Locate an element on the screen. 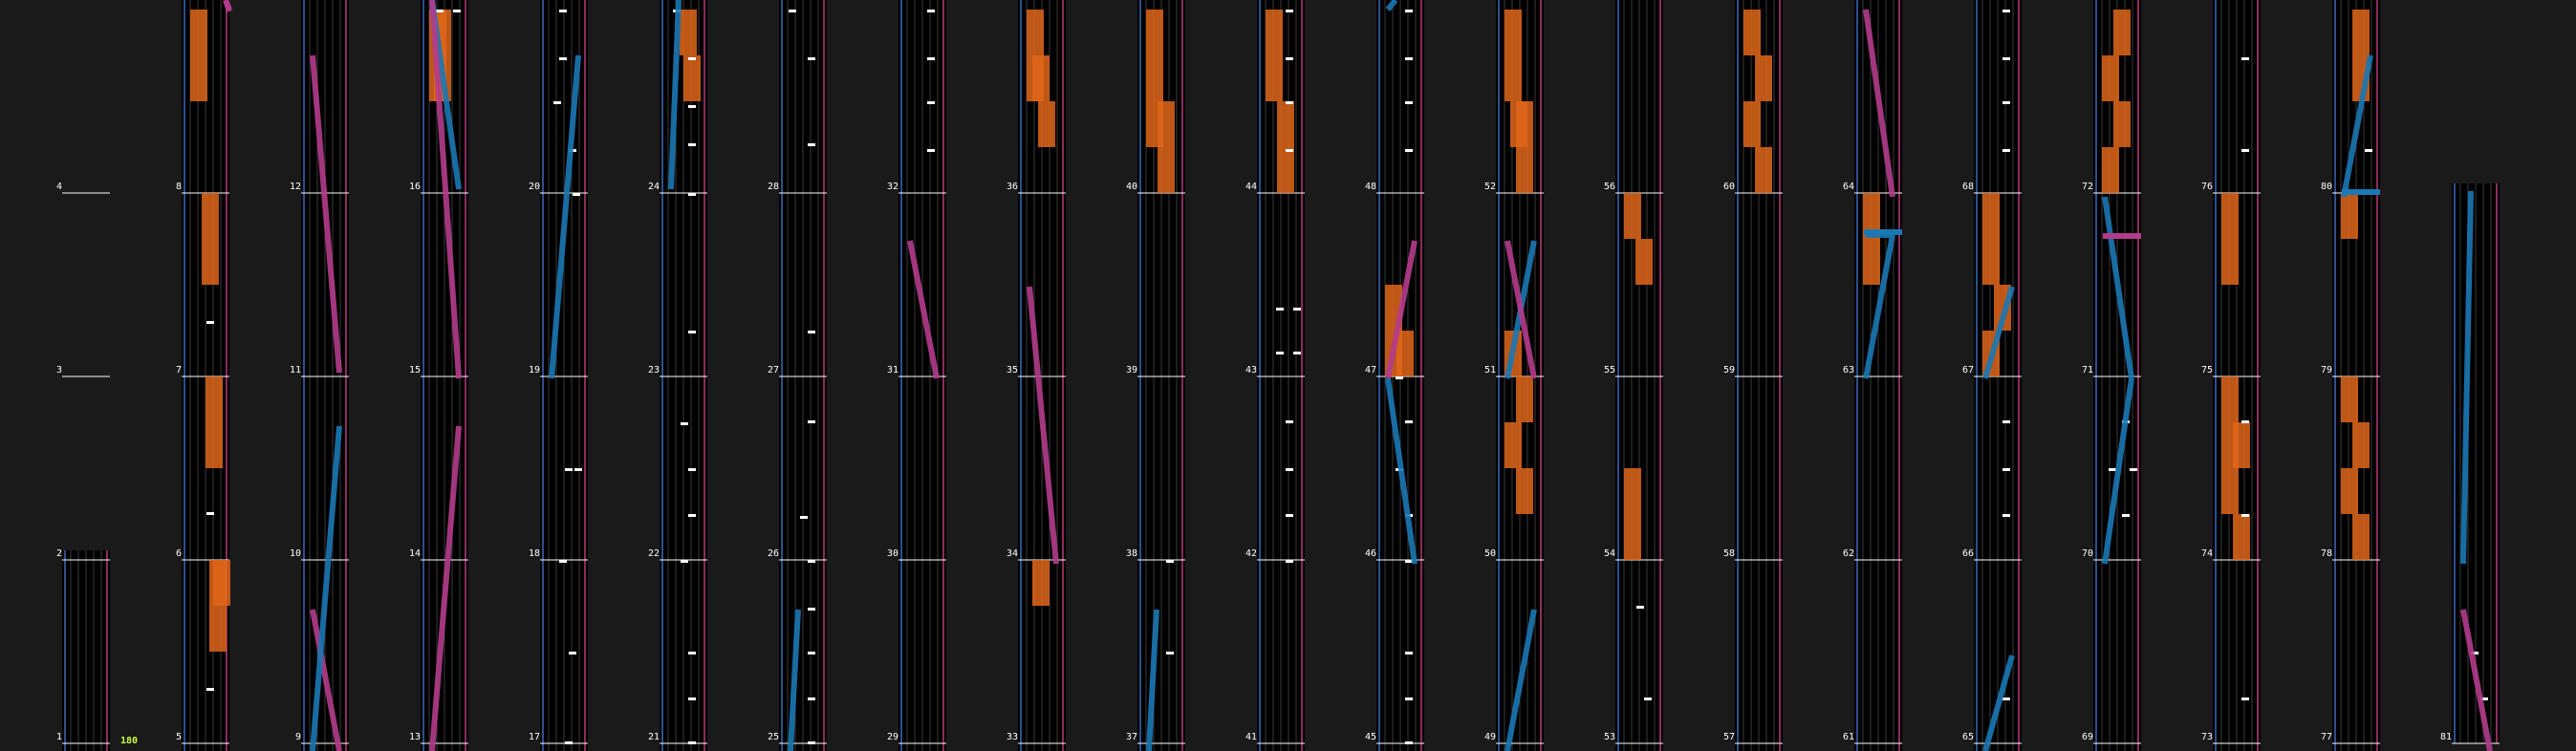 This screenshot has height=751, width=2576. measure-number: 70 is located at coordinates (2088, 553).